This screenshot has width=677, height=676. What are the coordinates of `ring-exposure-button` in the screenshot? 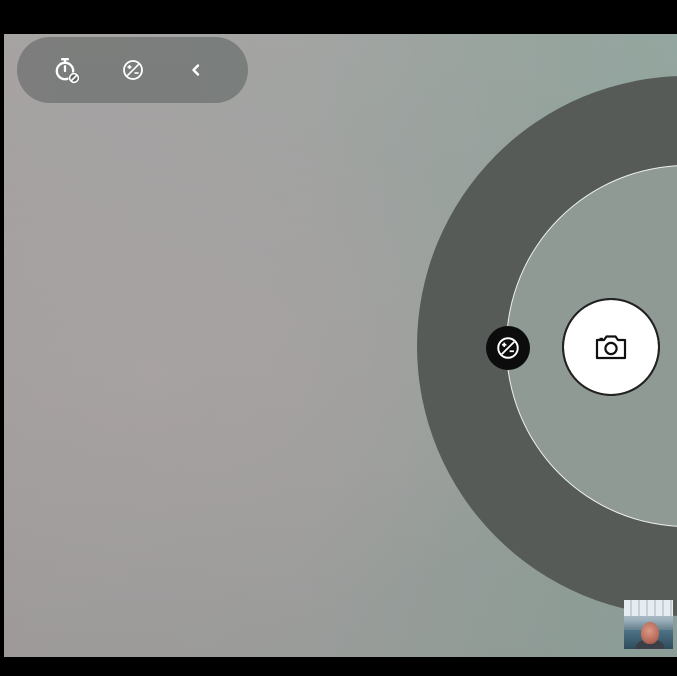 It's located at (508, 348).